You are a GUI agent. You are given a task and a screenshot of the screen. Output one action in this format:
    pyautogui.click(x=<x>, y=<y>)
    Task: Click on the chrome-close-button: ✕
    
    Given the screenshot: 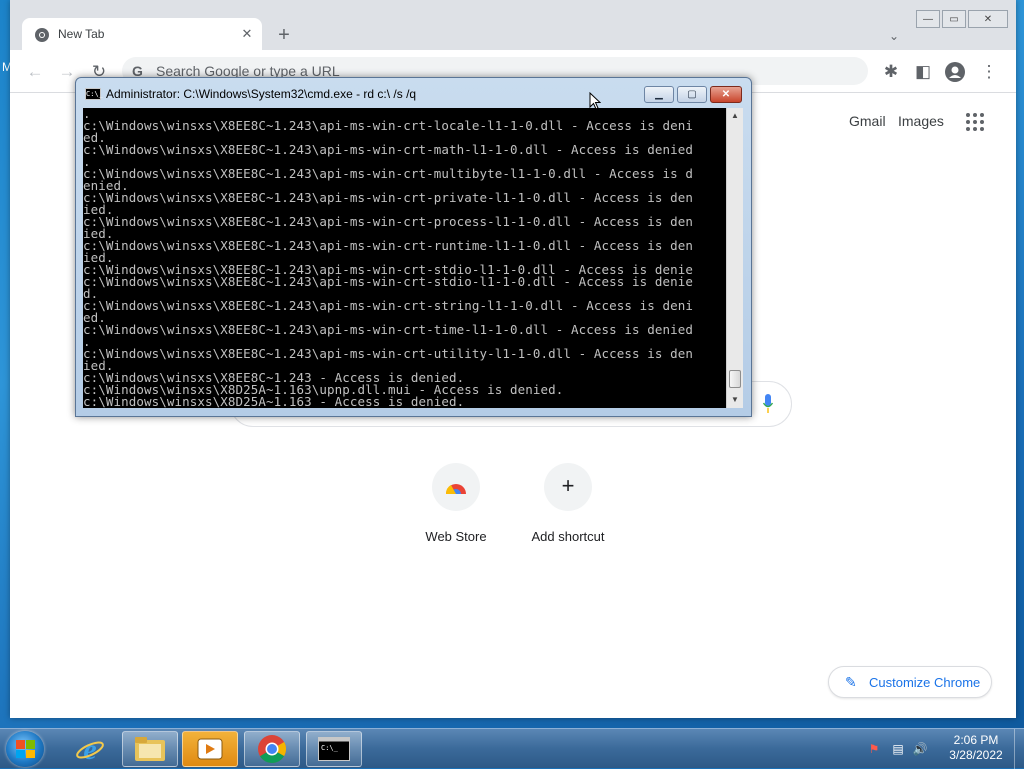 What is the action you would take?
    pyautogui.click(x=988, y=19)
    